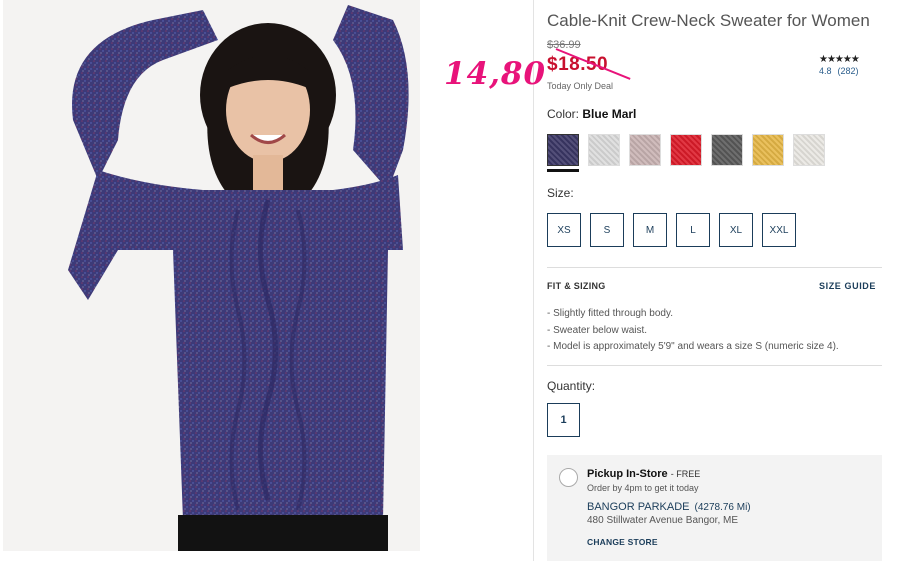  Describe the element at coordinates (693, 314) in the screenshot. I see `fit-detail-item: Slightly fitted through body.` at that location.